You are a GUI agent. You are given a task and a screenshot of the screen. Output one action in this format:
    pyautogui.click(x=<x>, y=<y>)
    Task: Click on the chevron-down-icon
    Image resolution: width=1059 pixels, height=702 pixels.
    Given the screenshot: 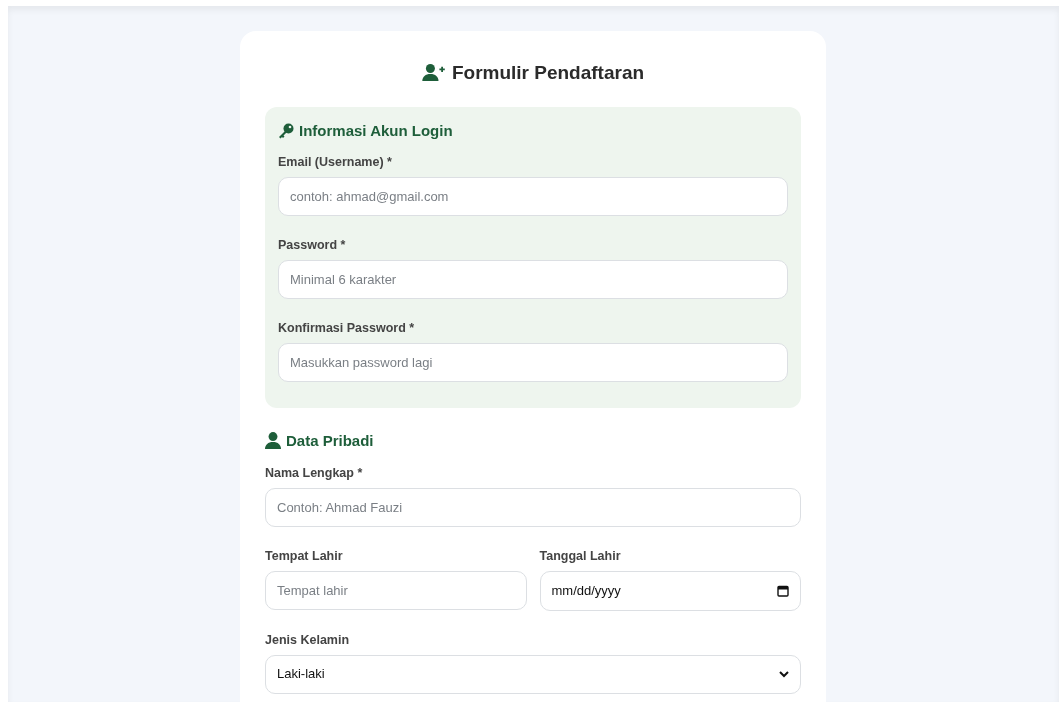 What is the action you would take?
    pyautogui.click(x=784, y=674)
    